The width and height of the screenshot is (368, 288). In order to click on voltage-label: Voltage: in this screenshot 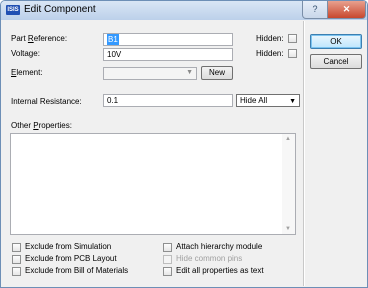, I will do `click(25, 53)`.